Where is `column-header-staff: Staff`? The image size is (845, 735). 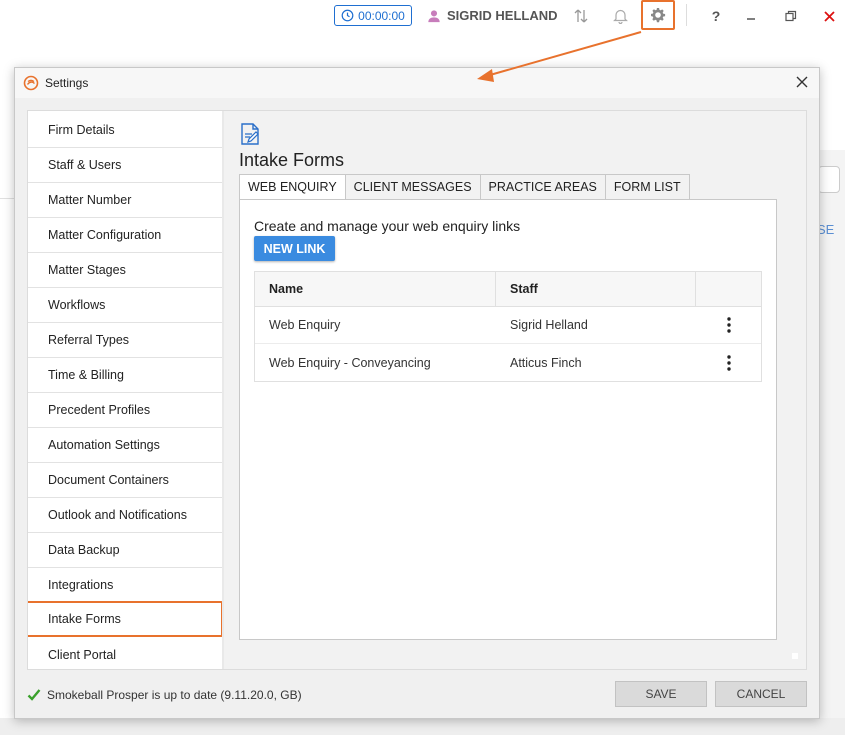 column-header-staff: Staff is located at coordinates (596, 289).